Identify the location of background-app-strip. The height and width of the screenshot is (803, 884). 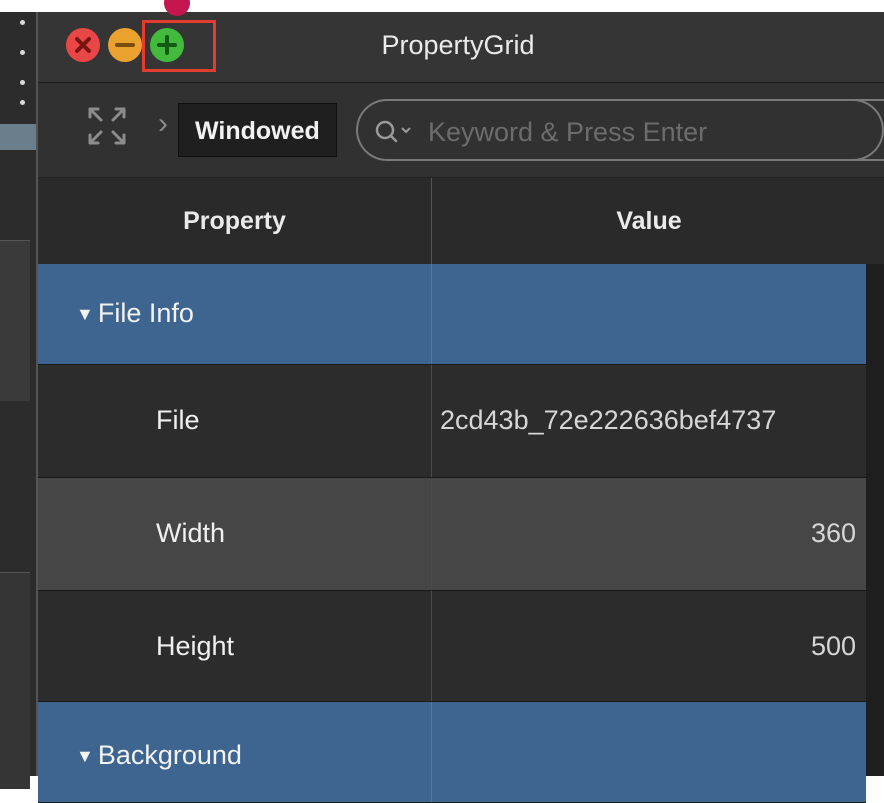
(18, 400).